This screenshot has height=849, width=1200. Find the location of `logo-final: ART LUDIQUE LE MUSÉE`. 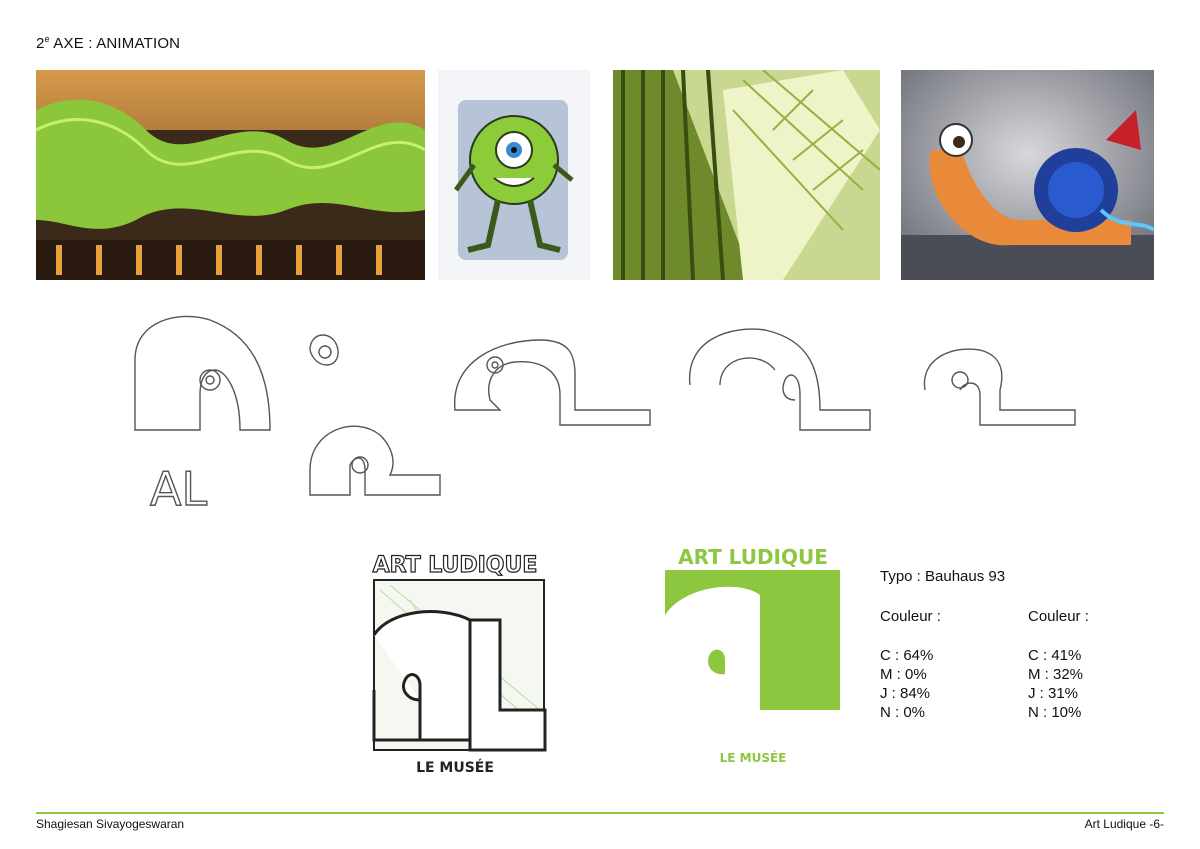

logo-final: ART LUDIQUE LE MUSÉE is located at coordinates (752, 655).